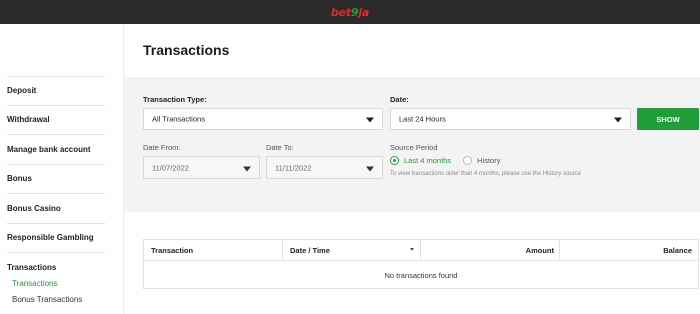 Image resolution: width=700 pixels, height=314 pixels. Describe the element at coordinates (422, 119) in the screenshot. I see `date-range-value: Last 24 Hours` at that location.